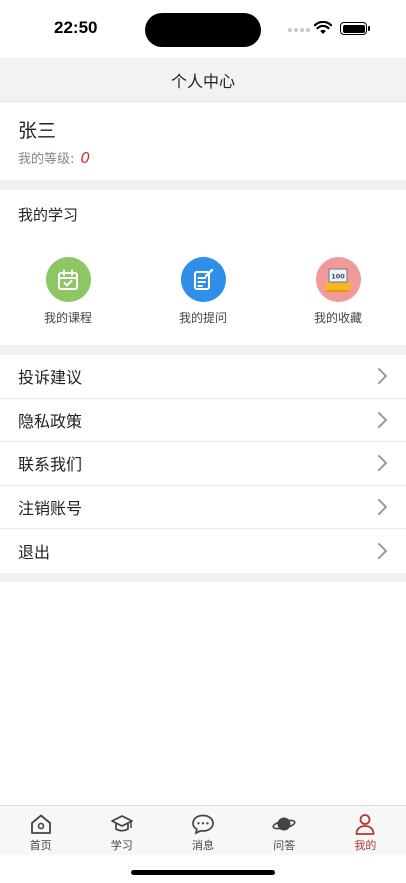 This screenshot has height=883, width=406. What do you see at coordinates (121, 823) in the screenshot?
I see `graduation-cap-icon` at bounding box center [121, 823].